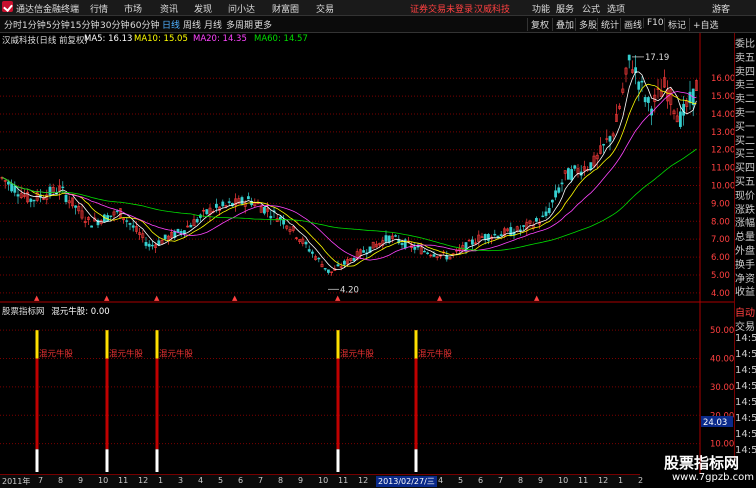  What do you see at coordinates (45, 41) in the screenshot?
I see `chart-title: 汉威科技(日线 前复权)` at bounding box center [45, 41].